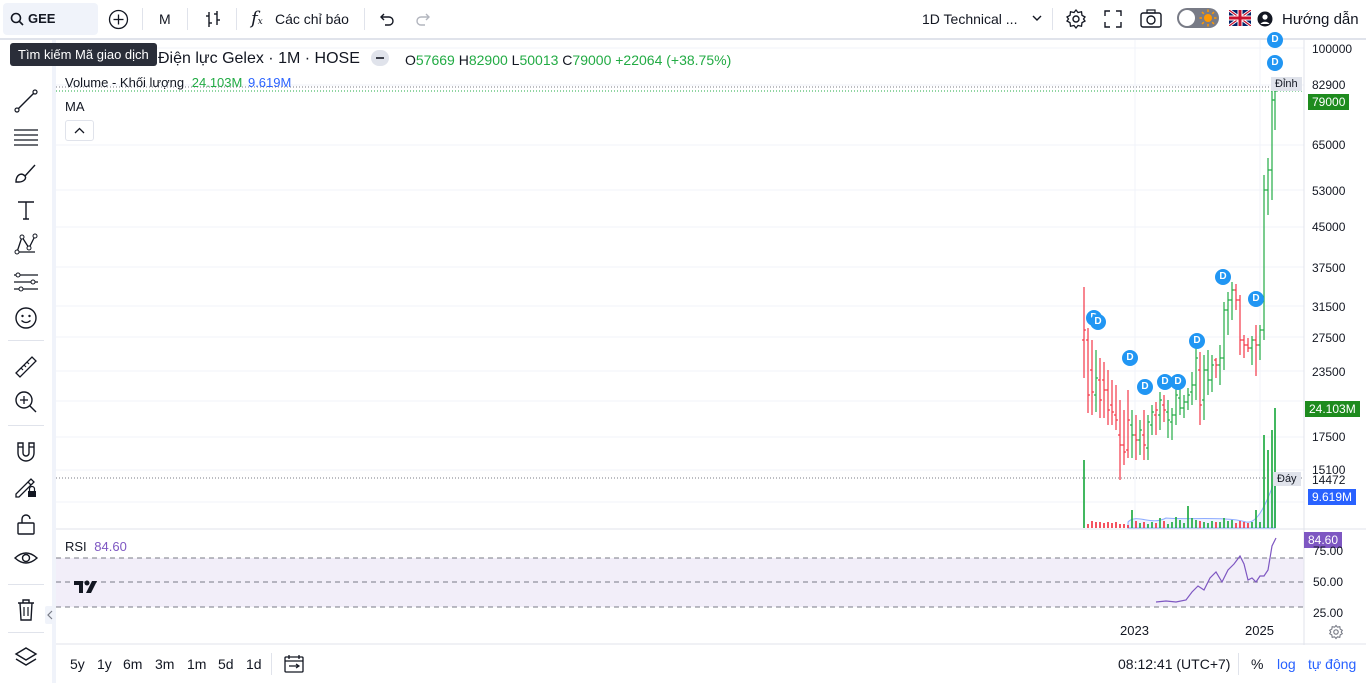 The width and height of the screenshot is (1366, 683). Describe the element at coordinates (259, 59) in the screenshot. I see `symbol-title: Điện lực Gelex · 1M · HOSE` at that location.